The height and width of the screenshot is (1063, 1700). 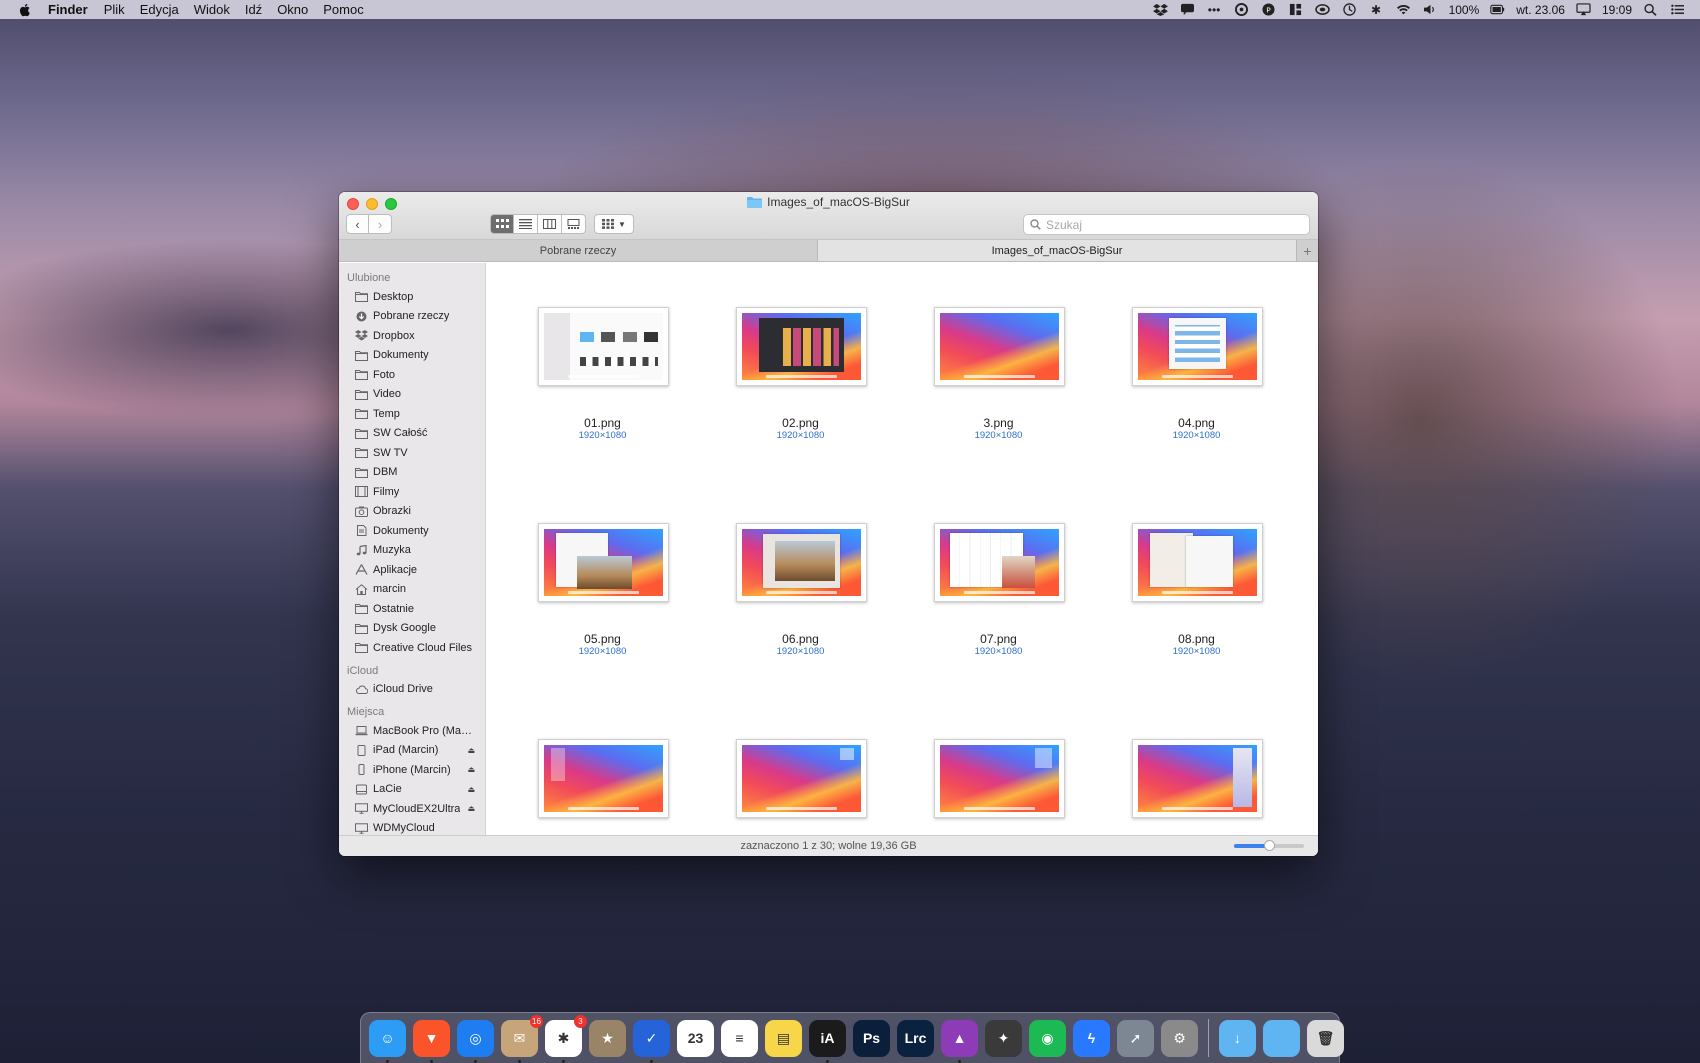 What do you see at coordinates (1540, 10) in the screenshot?
I see `menubar-date: wt. 23.06` at bounding box center [1540, 10].